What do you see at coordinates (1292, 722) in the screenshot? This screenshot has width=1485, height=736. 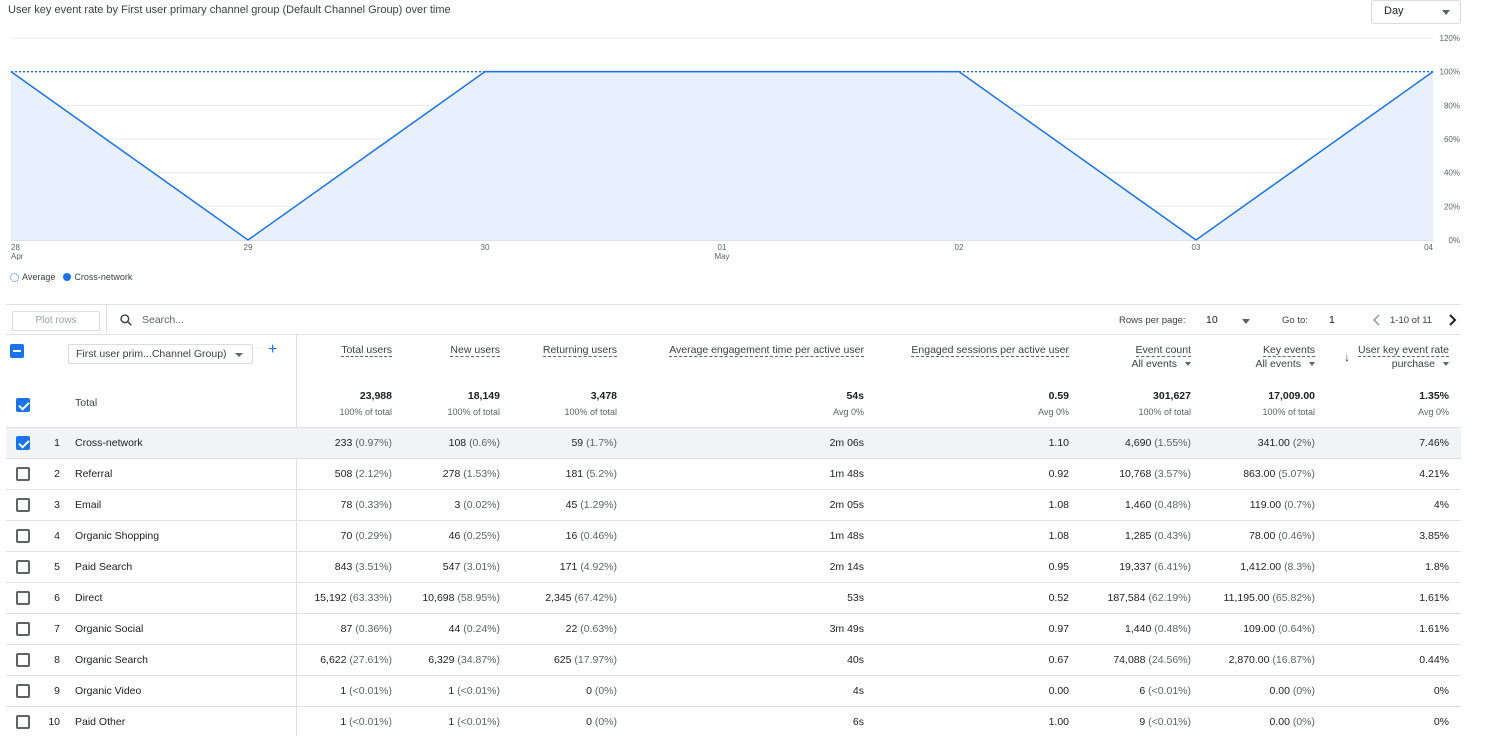 I see `cell-key-events: 0.00 (0%)` at bounding box center [1292, 722].